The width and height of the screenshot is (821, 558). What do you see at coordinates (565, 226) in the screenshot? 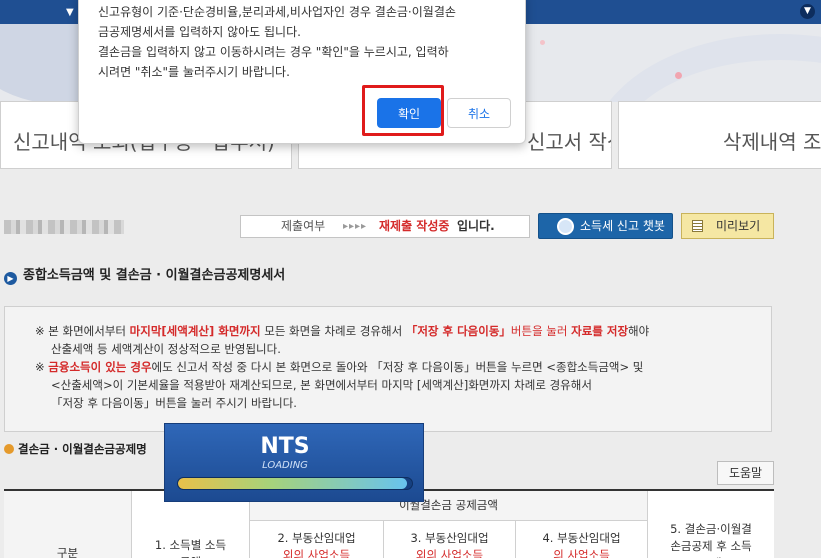
I see `chatbot-icon` at bounding box center [565, 226].